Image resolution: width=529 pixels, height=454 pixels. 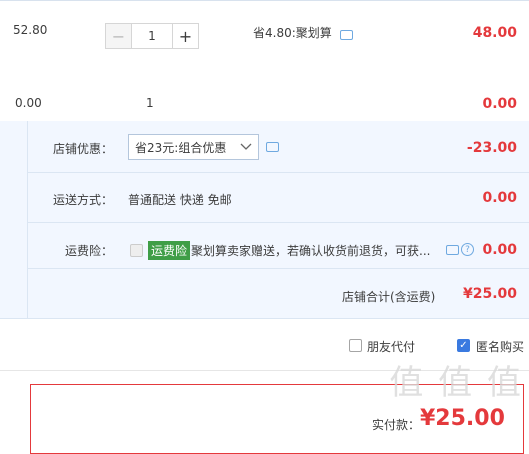 What do you see at coordinates (28, 103) in the screenshot?
I see `row2-price: 0.00` at bounding box center [28, 103].